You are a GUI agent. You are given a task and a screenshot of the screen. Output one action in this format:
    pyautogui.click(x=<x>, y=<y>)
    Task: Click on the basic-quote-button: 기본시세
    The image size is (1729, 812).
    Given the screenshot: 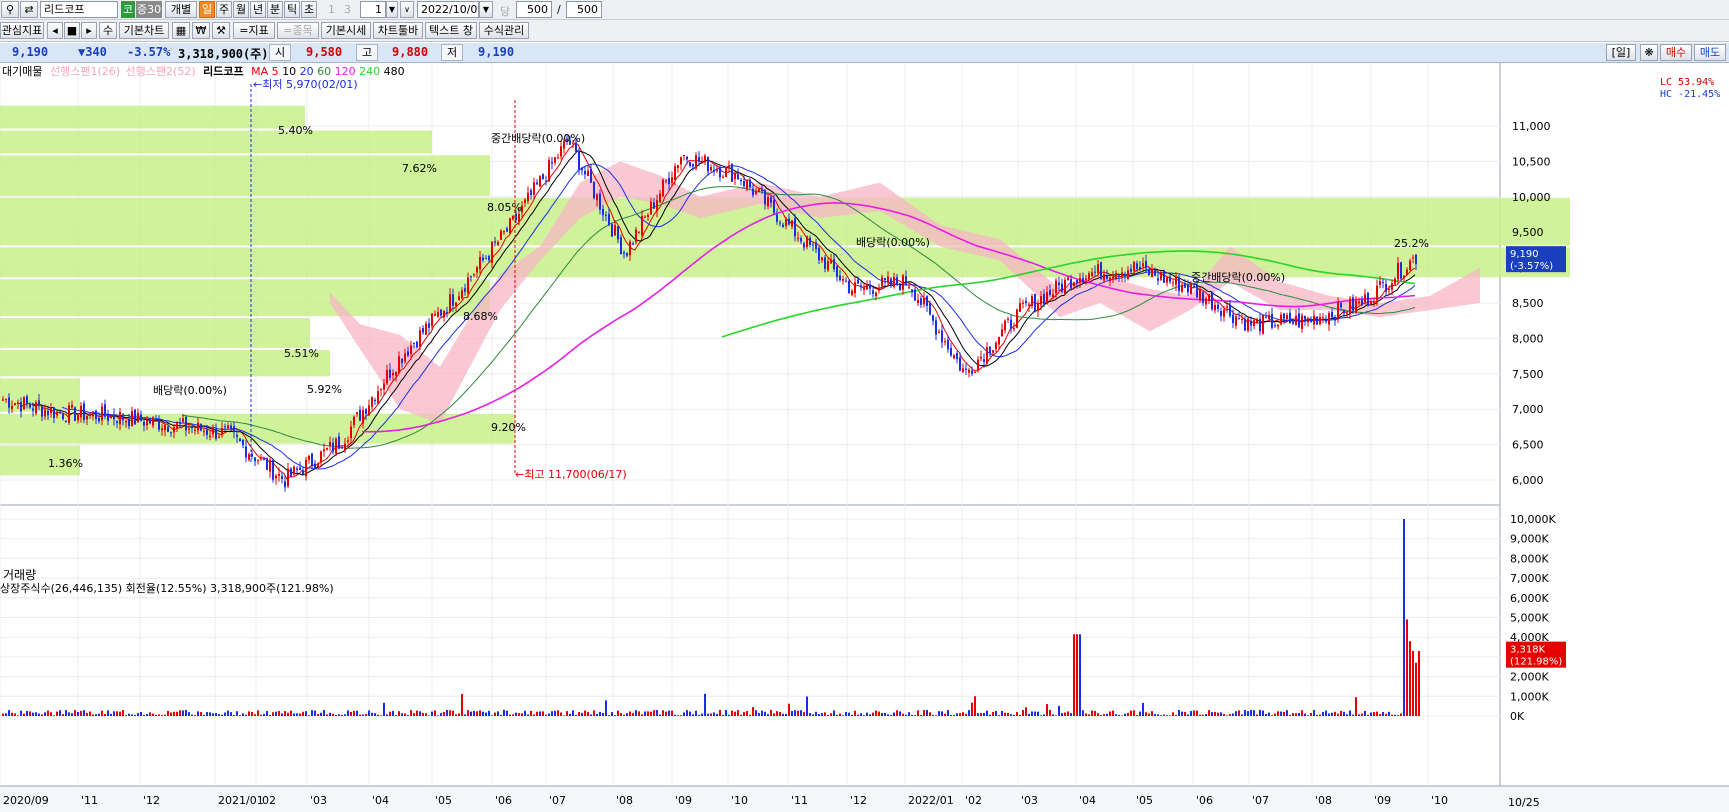 What is the action you would take?
    pyautogui.click(x=346, y=30)
    